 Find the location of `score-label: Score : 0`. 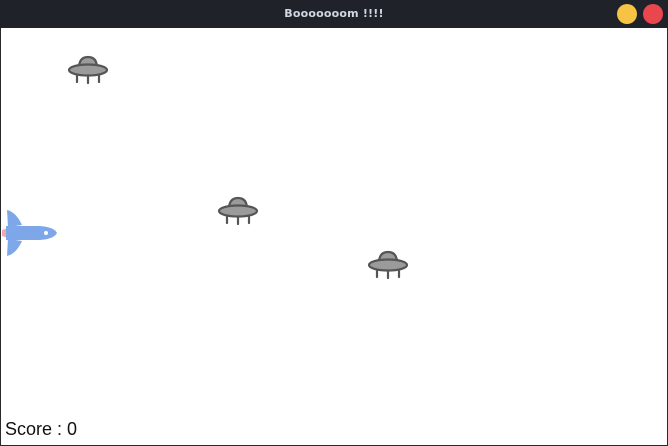

score-label: Score : 0 is located at coordinates (41, 429).